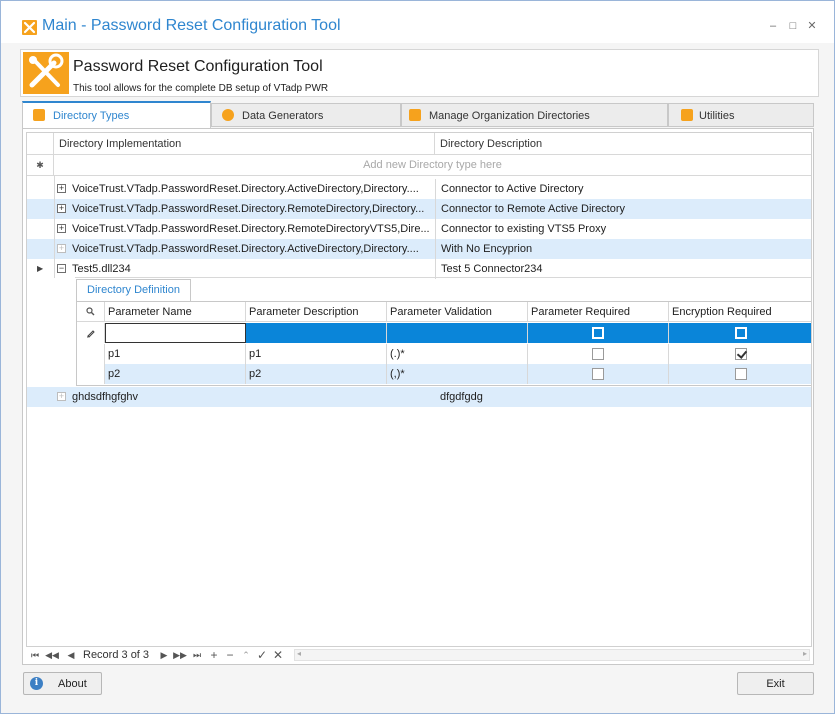  What do you see at coordinates (457, 312) in the screenshot?
I see `column-header-parameter-validation: Parameter Validation` at bounding box center [457, 312].